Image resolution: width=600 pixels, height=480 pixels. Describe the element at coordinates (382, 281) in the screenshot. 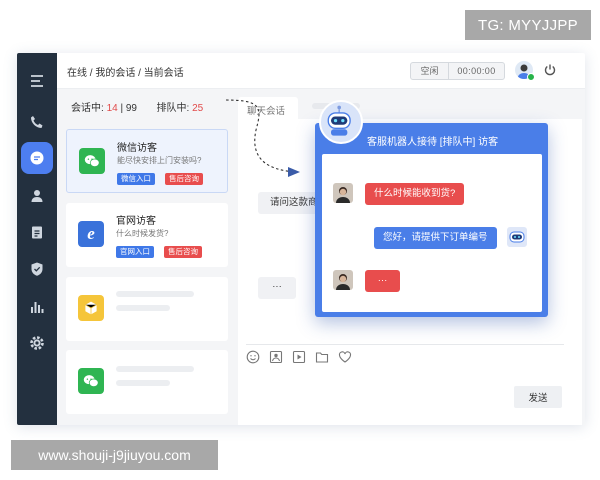

I see `visitor-typing: ···` at that location.